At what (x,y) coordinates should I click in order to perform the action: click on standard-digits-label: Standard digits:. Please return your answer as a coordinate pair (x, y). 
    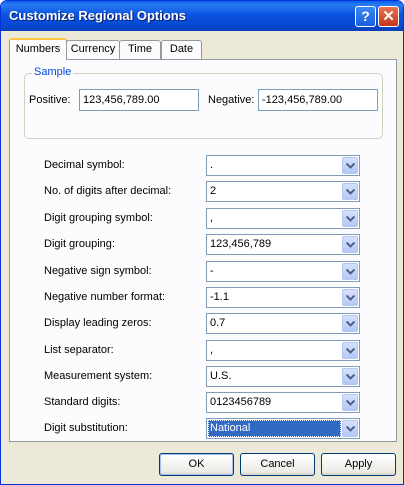
    Looking at the image, I should click on (82, 402).